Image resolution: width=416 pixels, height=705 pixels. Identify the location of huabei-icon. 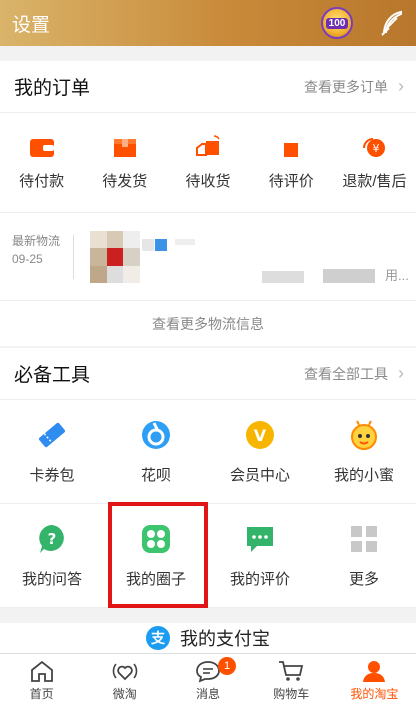
(156, 435).